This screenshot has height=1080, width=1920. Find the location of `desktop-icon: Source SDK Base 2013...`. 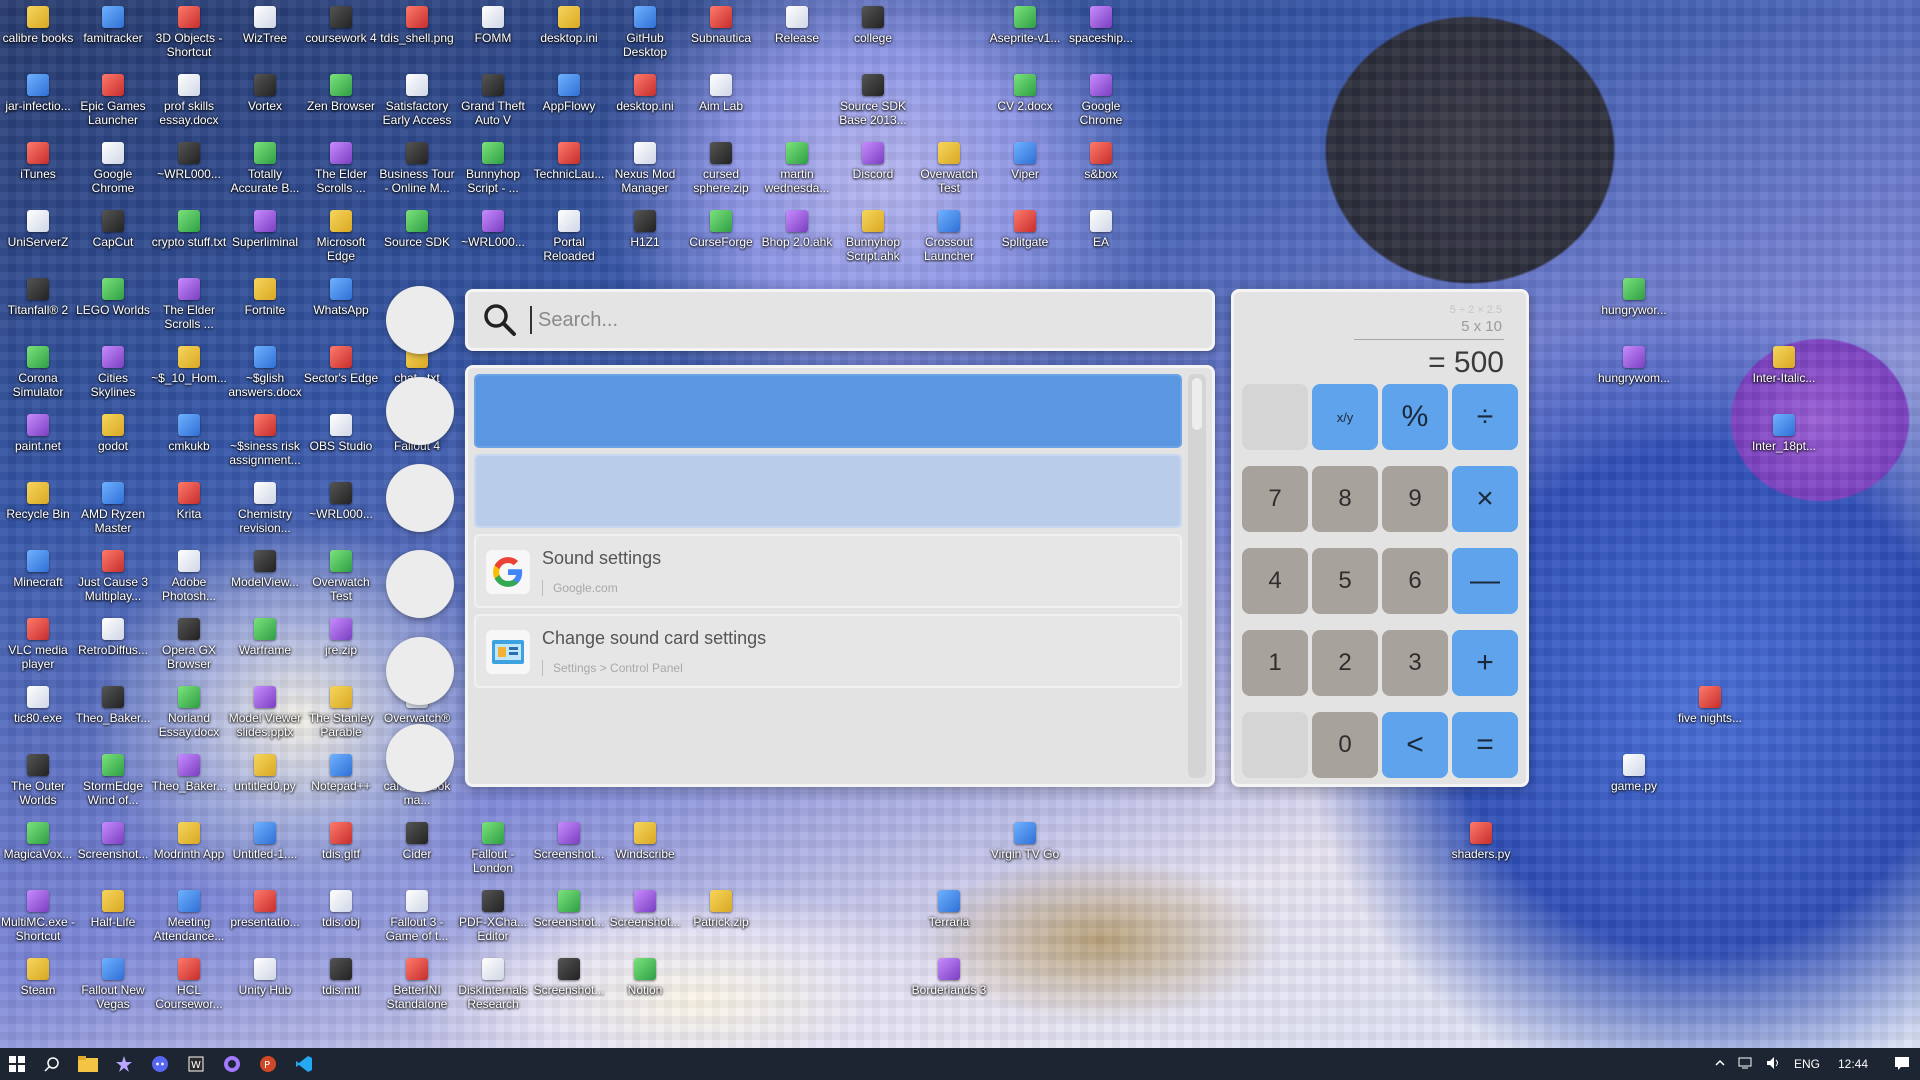

desktop-icon: Source SDK Base 2013... is located at coordinates (873, 100).